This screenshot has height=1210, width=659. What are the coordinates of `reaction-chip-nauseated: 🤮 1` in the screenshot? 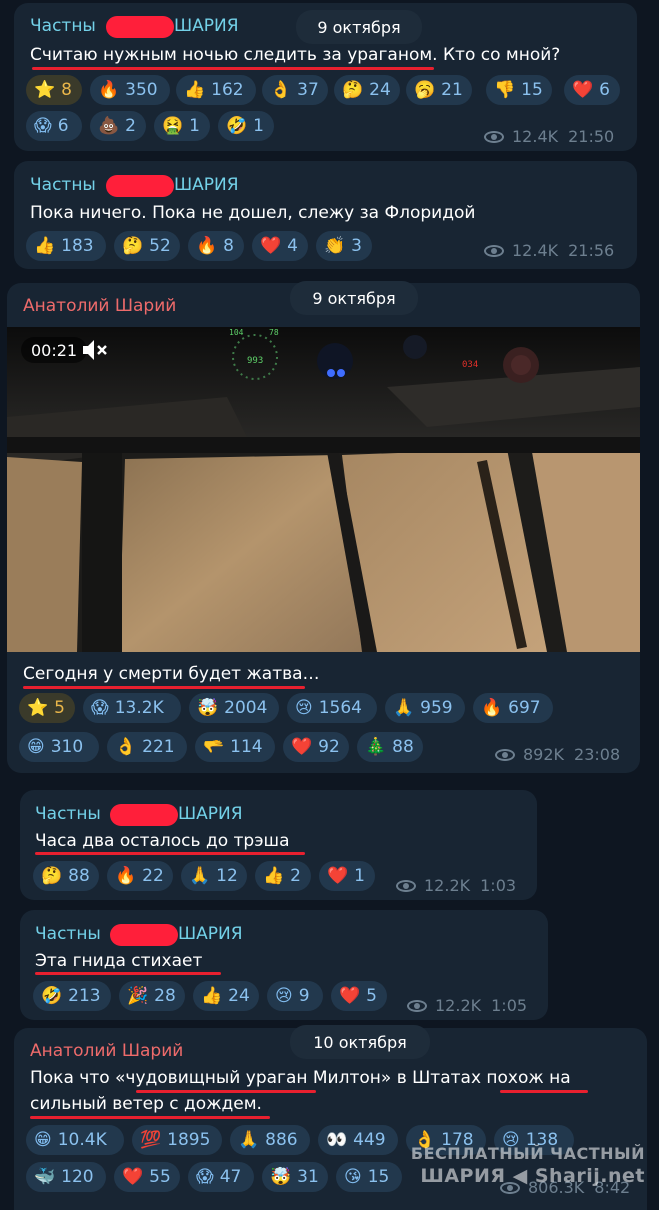 It's located at (182, 126).